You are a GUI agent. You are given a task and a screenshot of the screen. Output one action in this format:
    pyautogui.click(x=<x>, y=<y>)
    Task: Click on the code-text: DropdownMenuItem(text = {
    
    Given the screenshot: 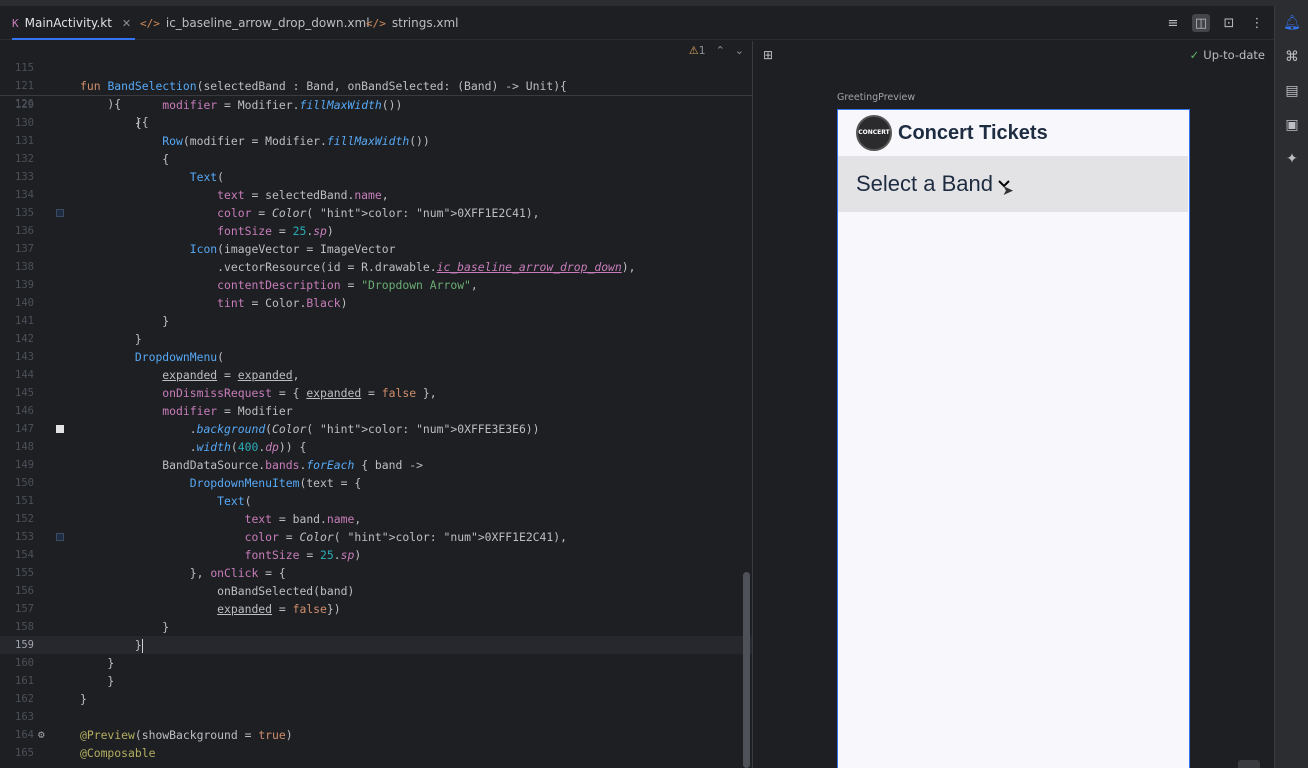 What is the action you would take?
    pyautogui.click(x=275, y=483)
    